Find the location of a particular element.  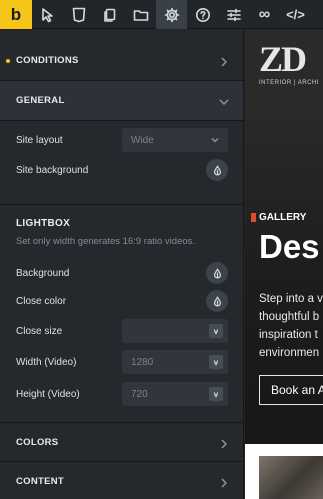

gallery-image is located at coordinates (291, 477).